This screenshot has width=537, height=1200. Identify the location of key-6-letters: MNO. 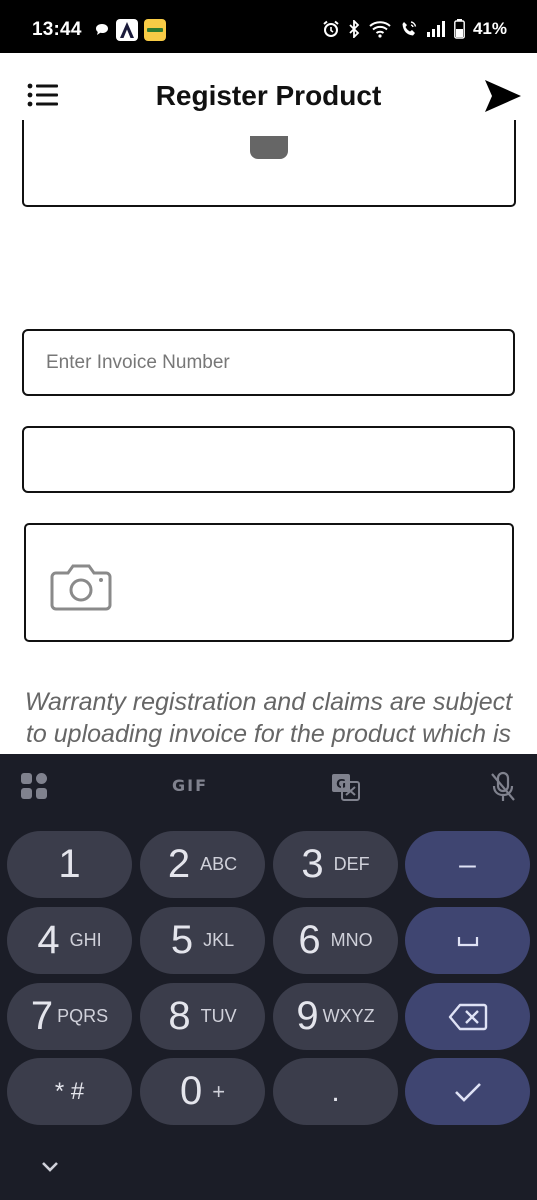
(351, 940).